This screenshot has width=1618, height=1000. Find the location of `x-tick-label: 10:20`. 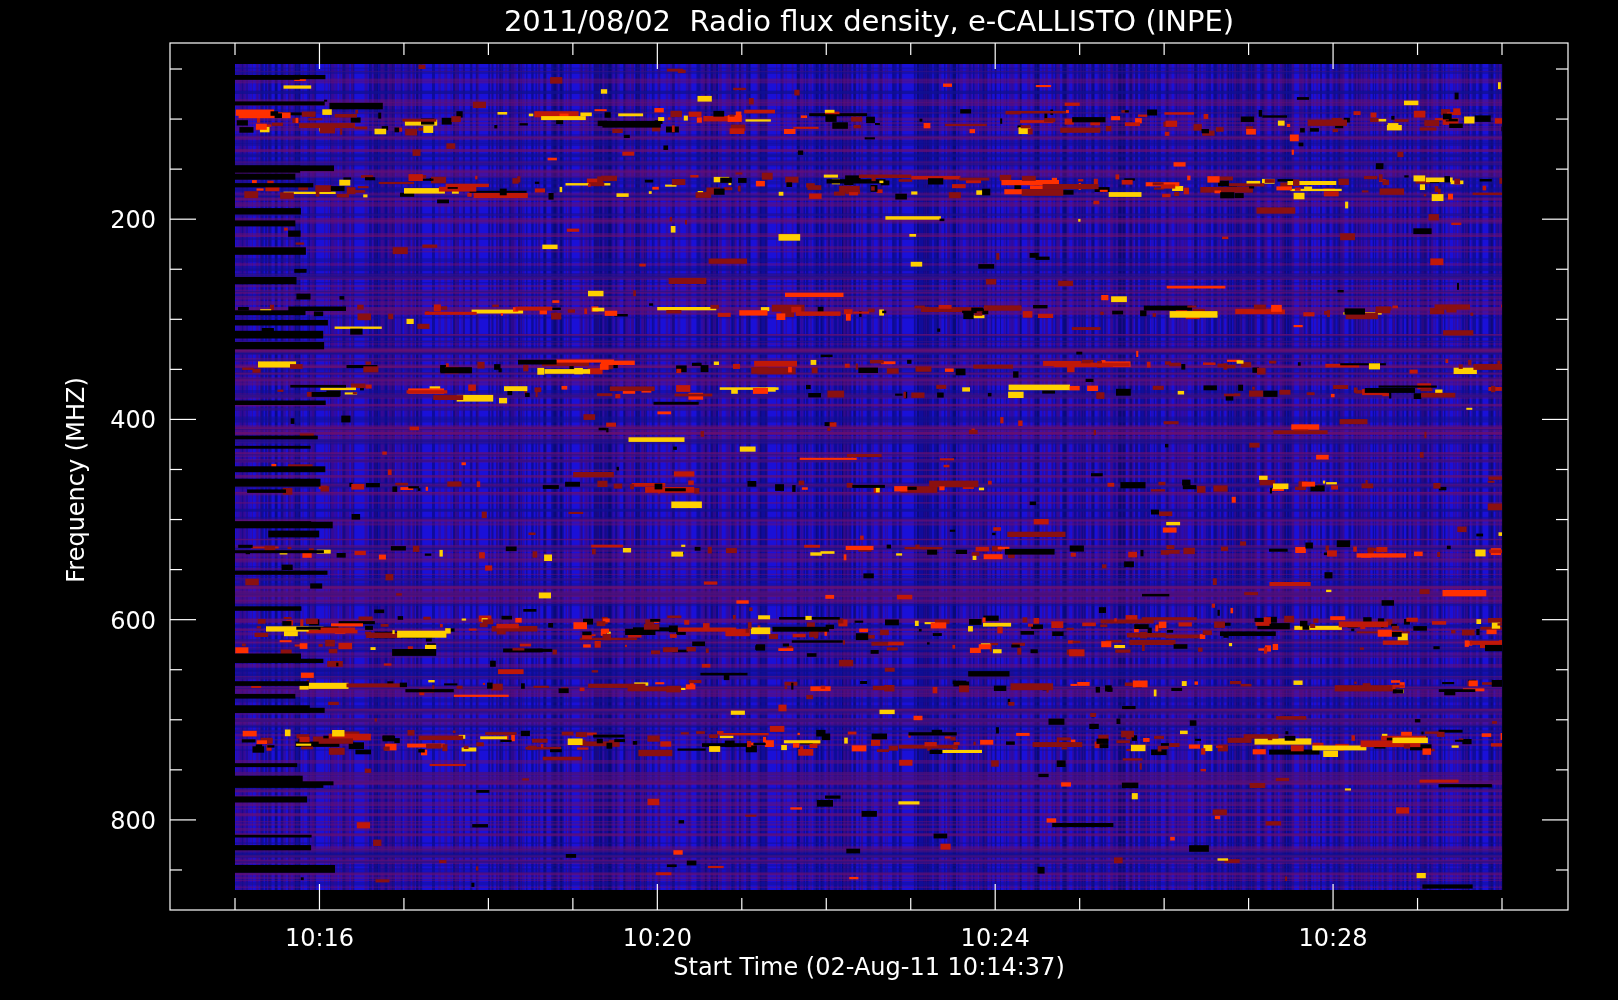

x-tick-label: 10:20 is located at coordinates (657, 938).